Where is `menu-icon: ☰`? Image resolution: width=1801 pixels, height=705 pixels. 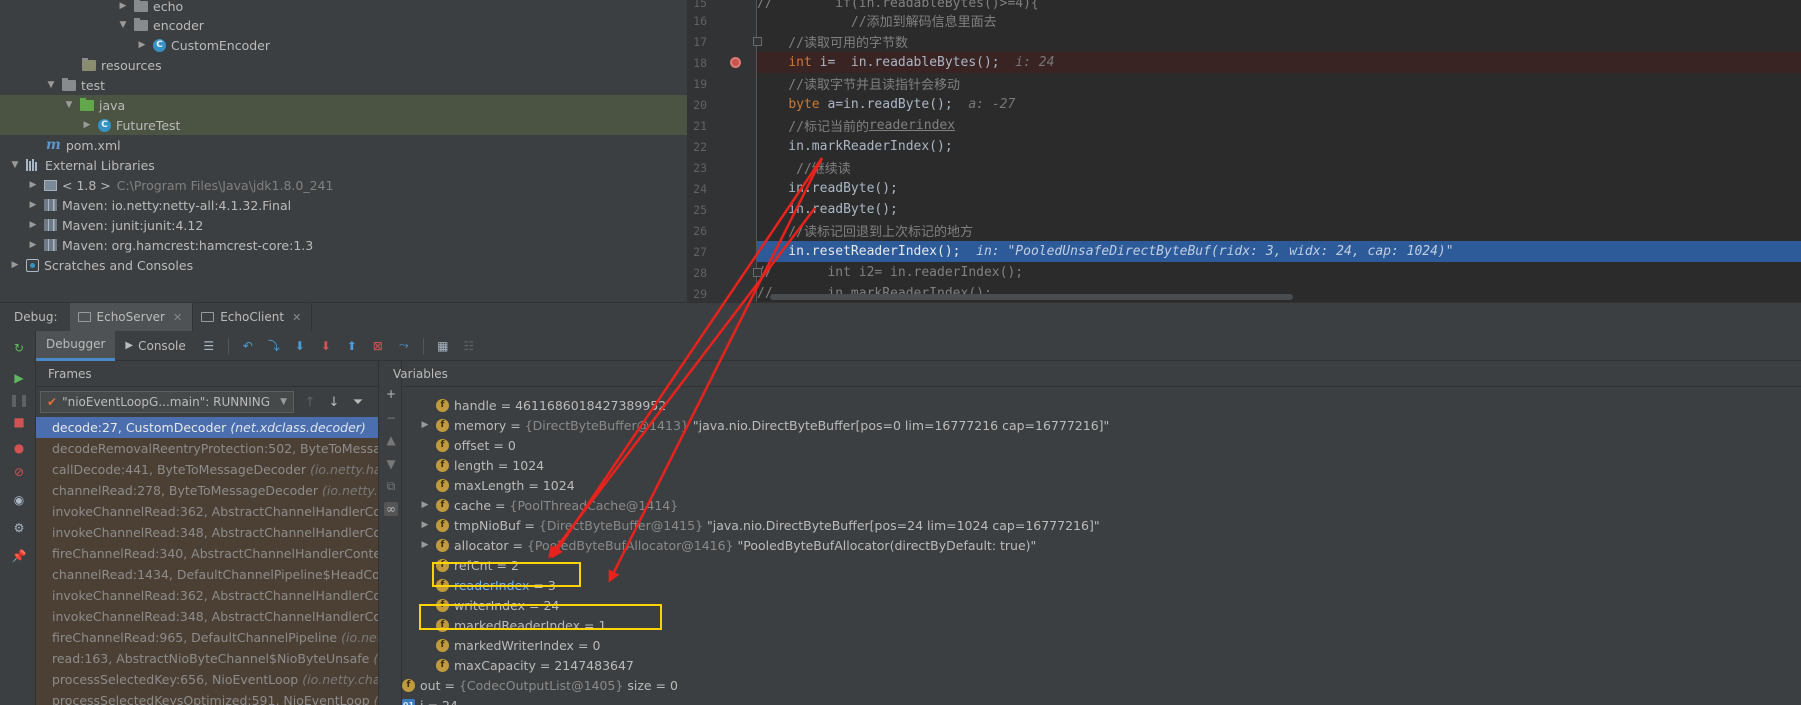
menu-icon: ☰ is located at coordinates (209, 346).